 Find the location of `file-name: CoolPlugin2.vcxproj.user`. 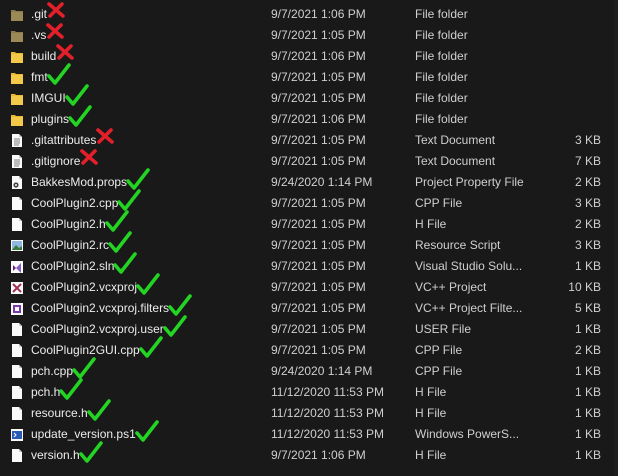

file-name: CoolPlugin2.vcxproj.user is located at coordinates (97, 329).